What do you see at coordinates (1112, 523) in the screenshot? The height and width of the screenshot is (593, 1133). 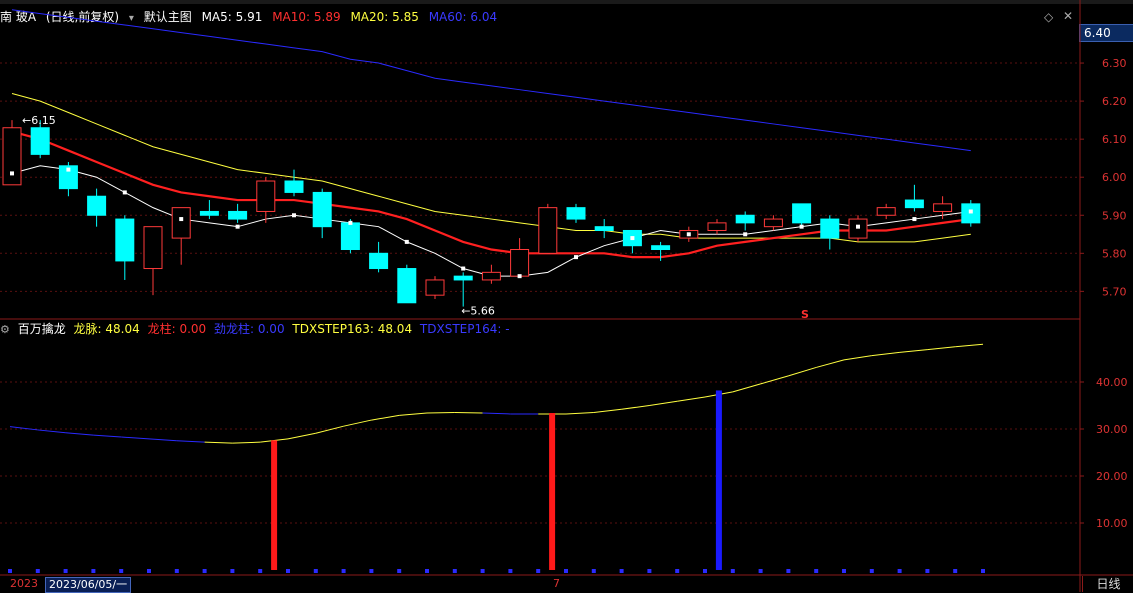 I see `indicator-tick-label: 10.00` at bounding box center [1112, 523].